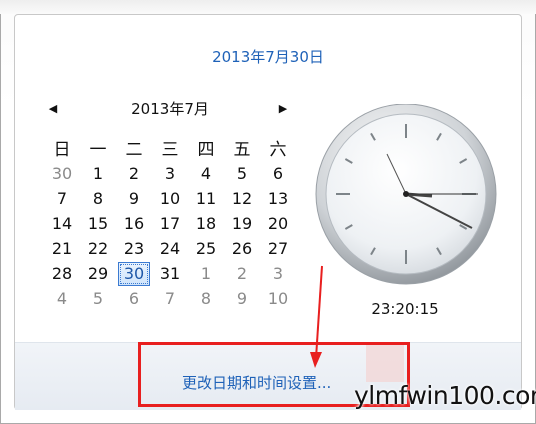 This screenshot has width=536, height=424. I want to click on triangle-left-icon: ◀, so click(53, 108).